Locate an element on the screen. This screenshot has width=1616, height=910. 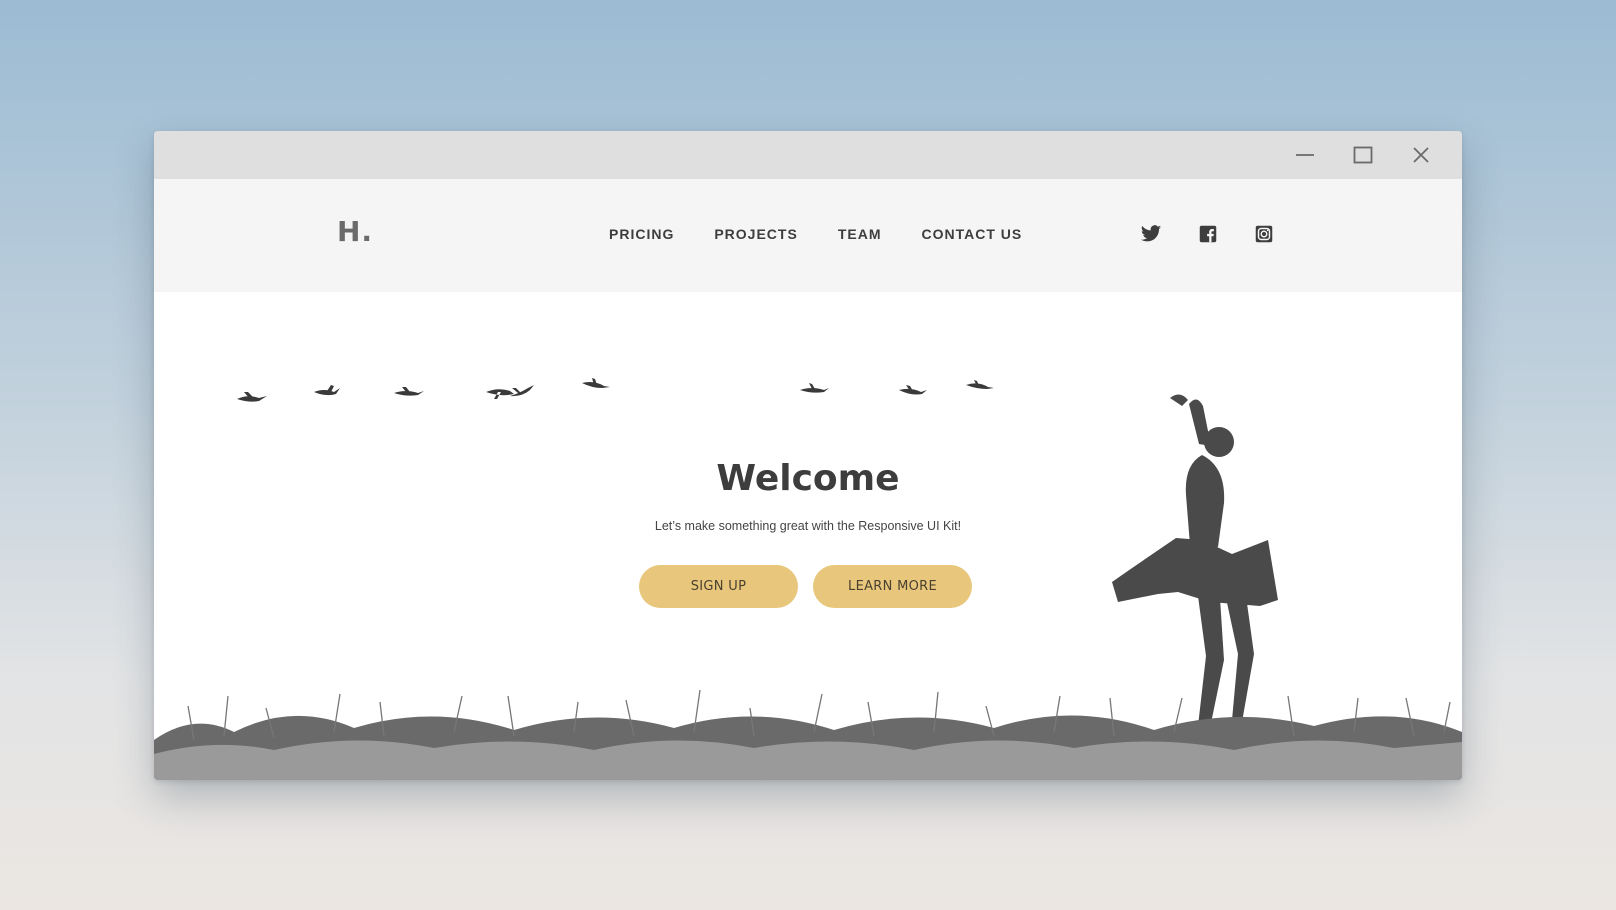
facebook-link is located at coordinates (1208, 234).